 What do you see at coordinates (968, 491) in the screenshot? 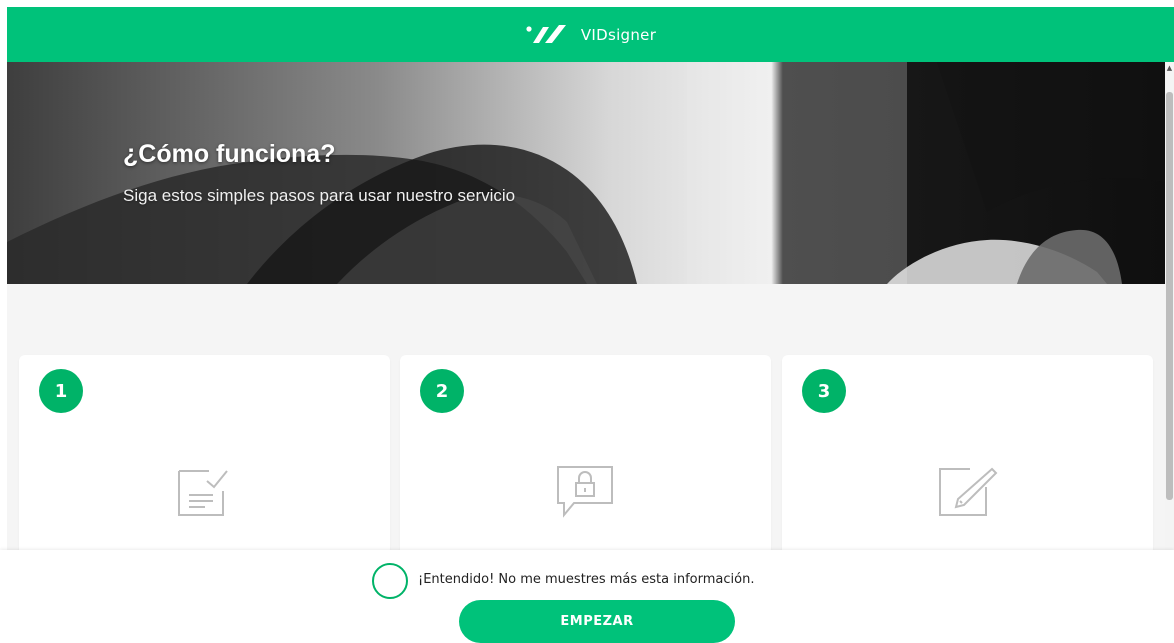
I see `edit-pen-icon` at bounding box center [968, 491].